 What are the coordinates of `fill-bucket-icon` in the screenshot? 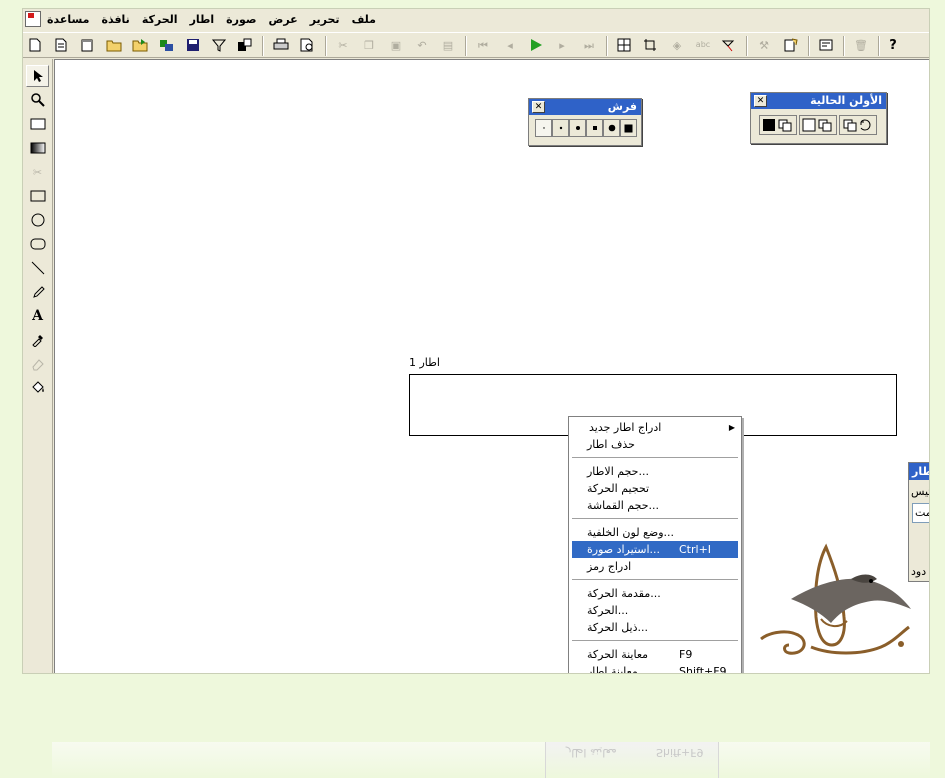 It's located at (37, 388).